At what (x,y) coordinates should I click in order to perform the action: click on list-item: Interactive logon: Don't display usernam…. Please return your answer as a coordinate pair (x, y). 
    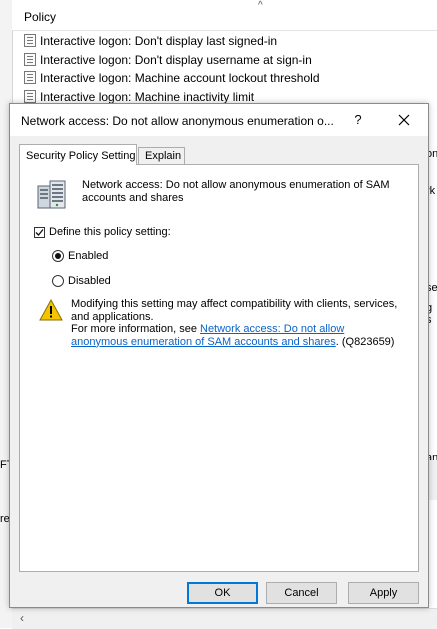
    Looking at the image, I should click on (168, 59).